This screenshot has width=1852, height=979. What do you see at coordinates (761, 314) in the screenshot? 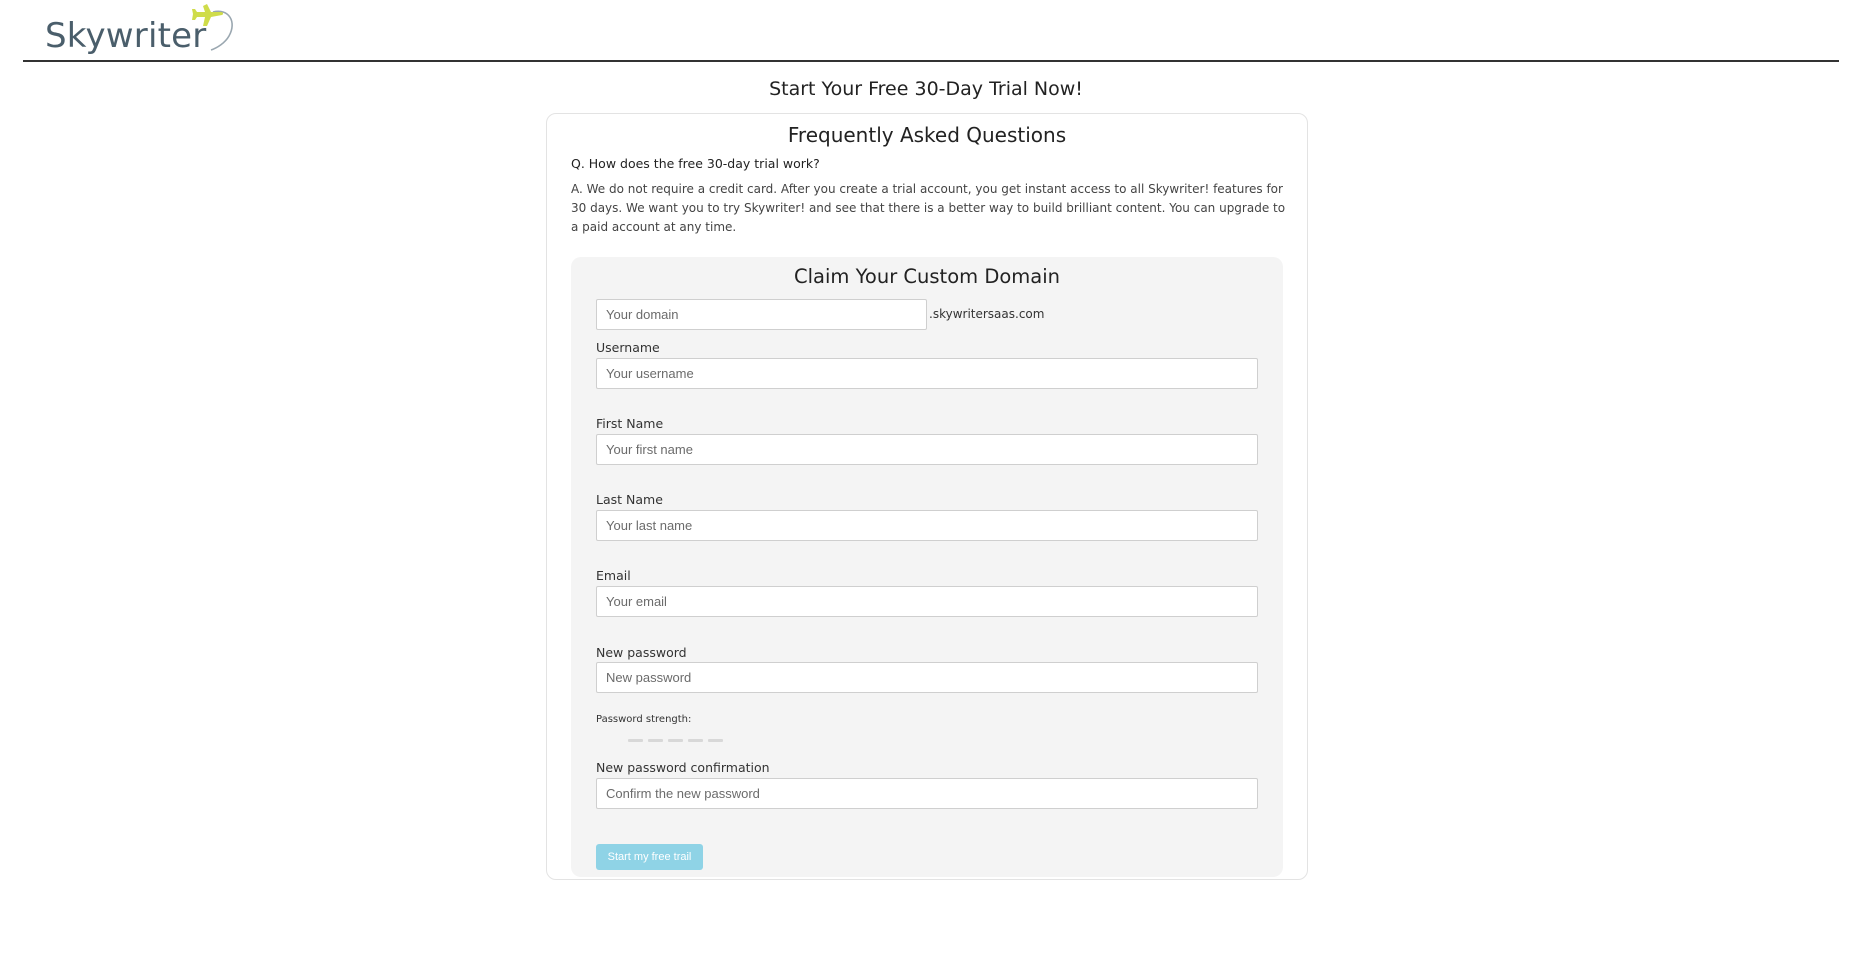
I see `domain-input` at bounding box center [761, 314].